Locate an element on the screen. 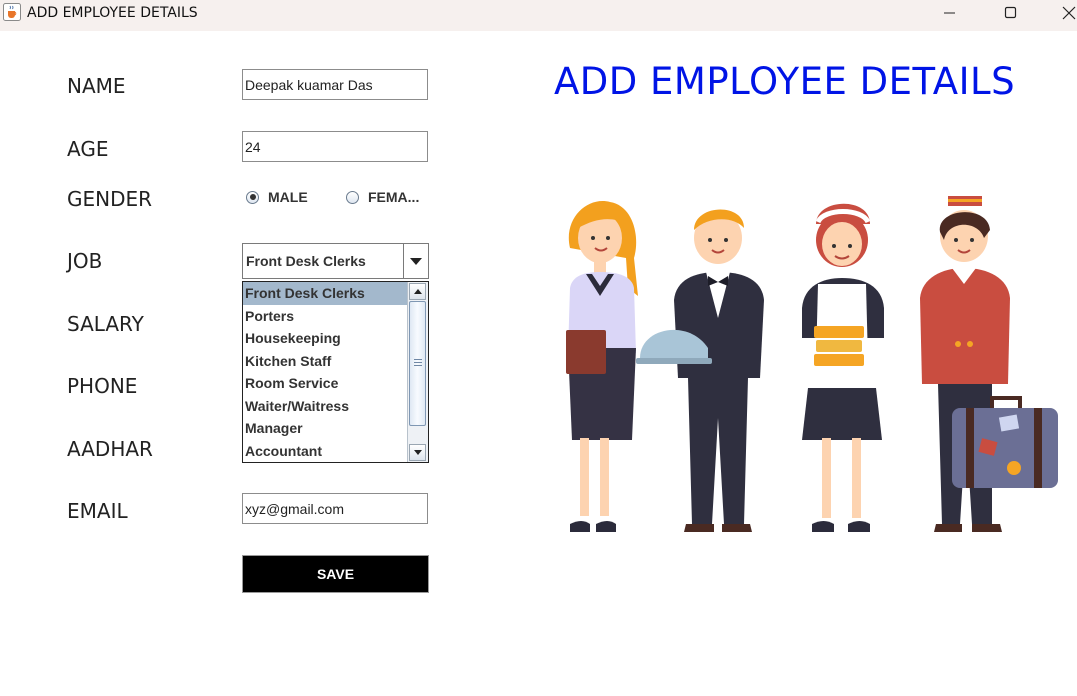 This screenshot has width=1077, height=696. scroll-thumb is located at coordinates (417, 363).